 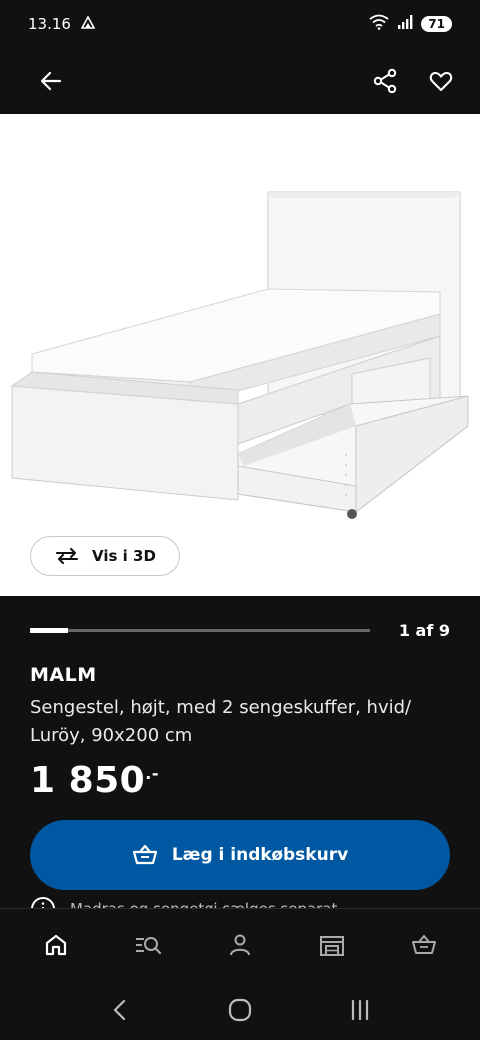 I want to click on nav-profile, so click(x=240, y=945).